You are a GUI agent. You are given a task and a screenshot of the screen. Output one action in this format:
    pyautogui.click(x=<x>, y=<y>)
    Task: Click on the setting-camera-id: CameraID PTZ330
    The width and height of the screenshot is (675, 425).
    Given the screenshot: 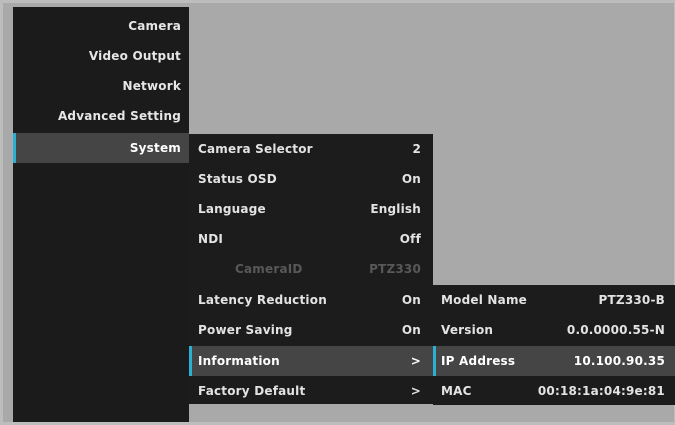 What is the action you would take?
    pyautogui.click(x=311, y=269)
    